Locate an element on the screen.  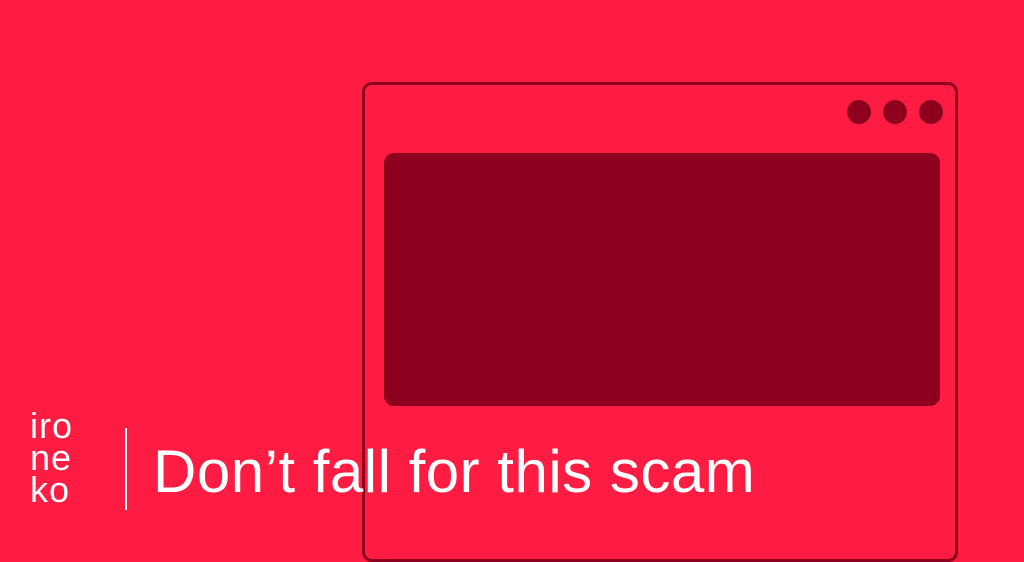
logo-line: ko is located at coordinates (50, 489).